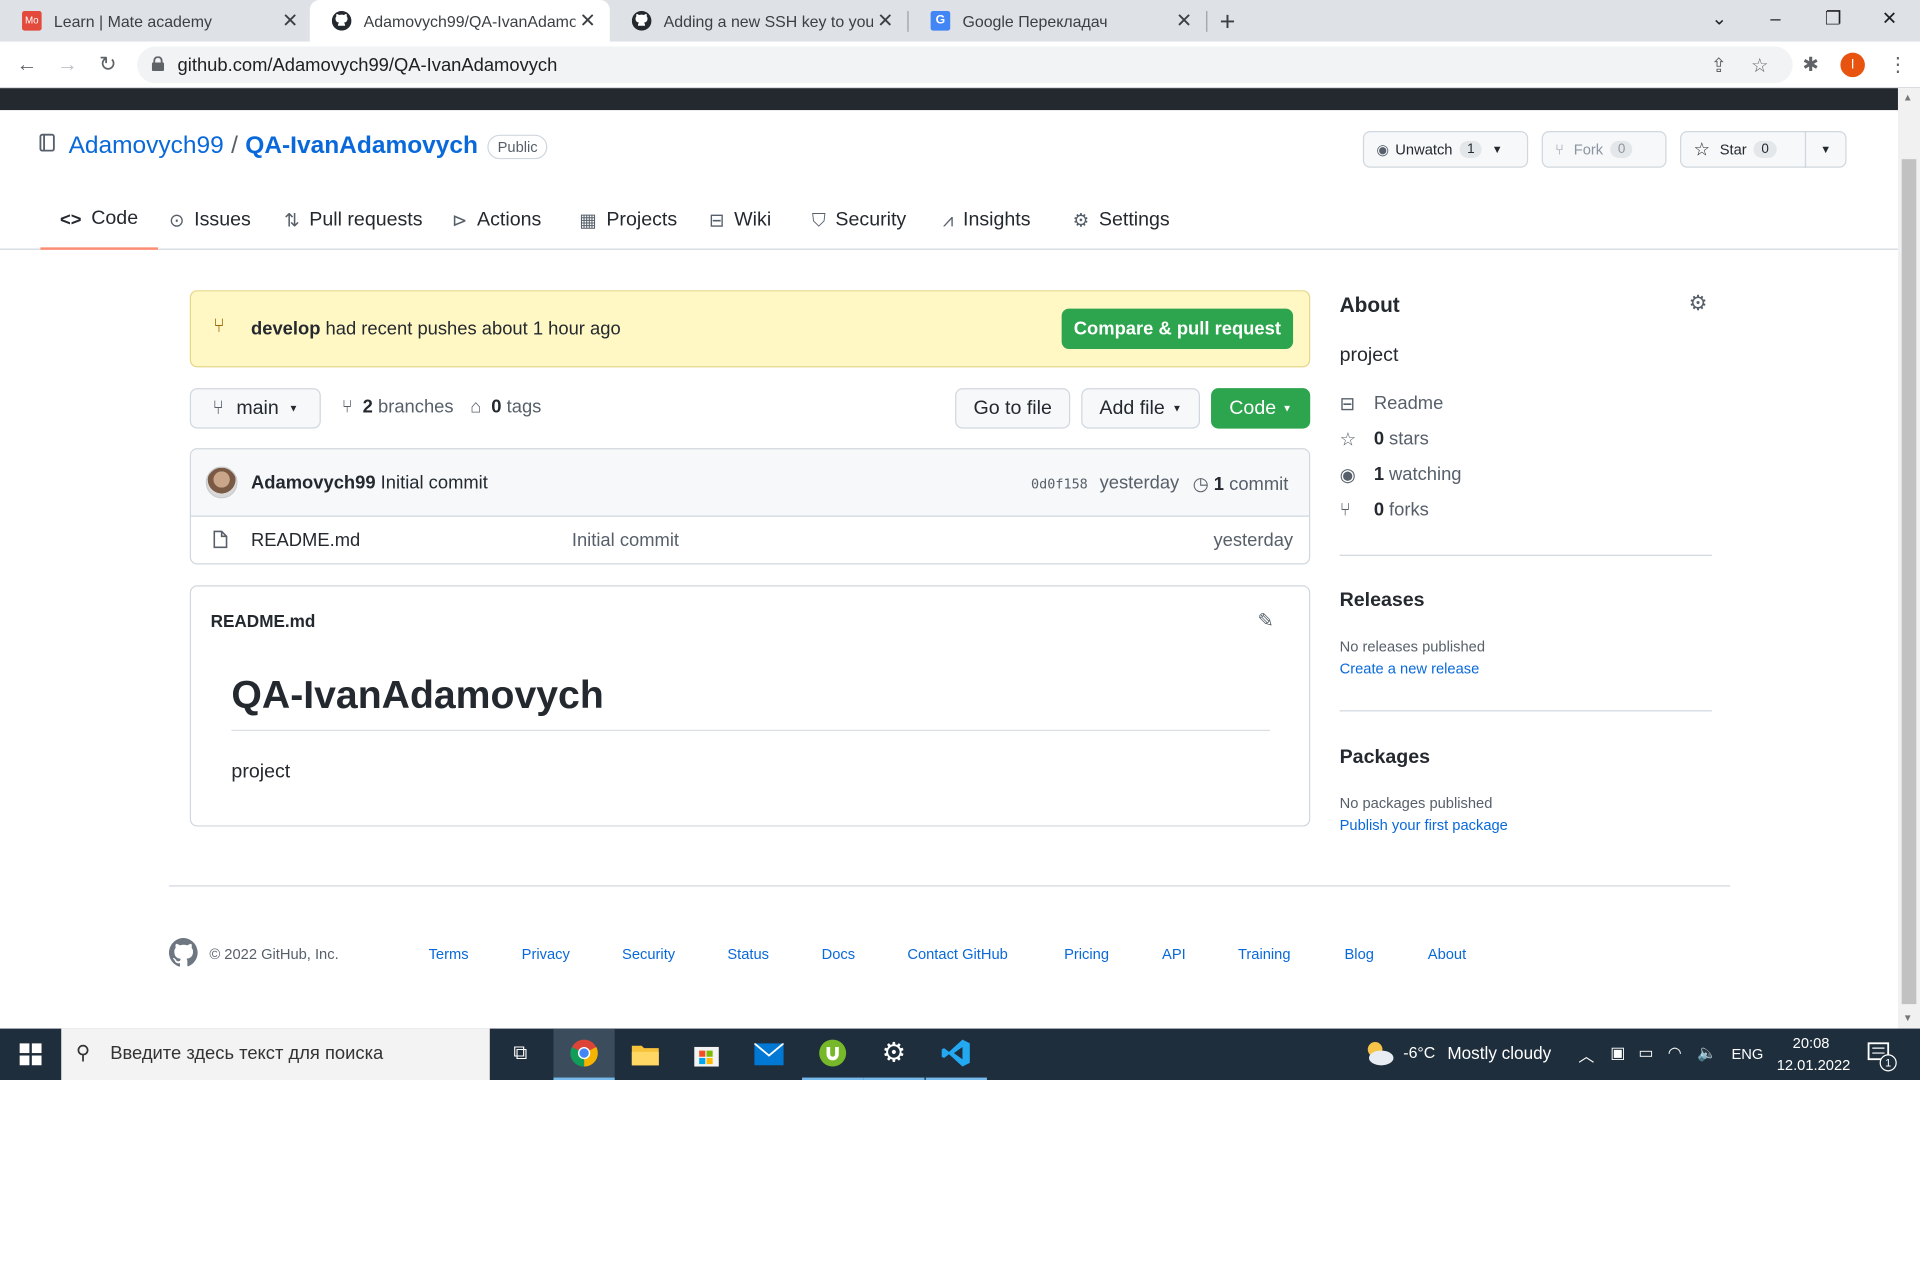 The height and width of the screenshot is (1280, 1920). I want to click on go-to-file-button: Go to file, so click(1013, 408).